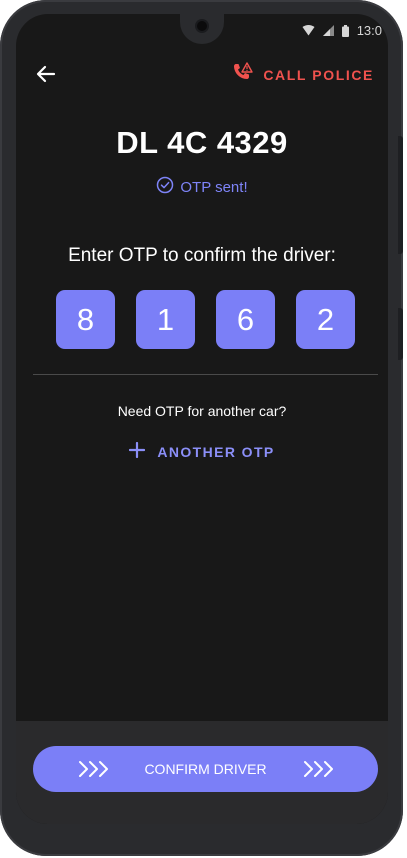  I want to click on phone-alert-icon, so click(242, 74).